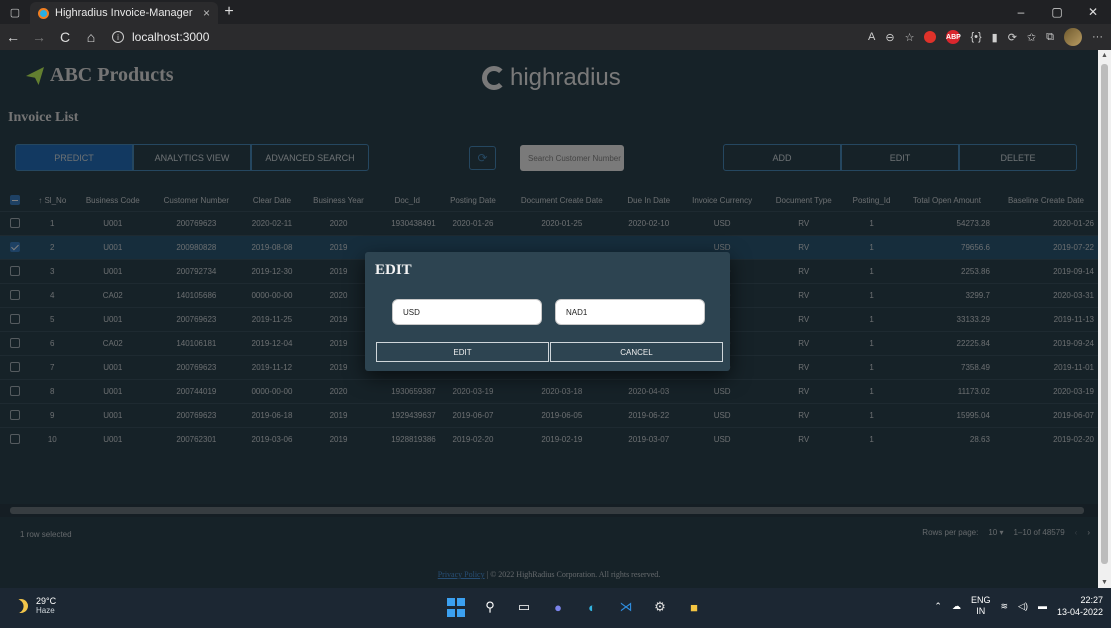 This screenshot has height=628, width=1111. What do you see at coordinates (547, 311) in the screenshot?
I see `edit-dialog: EDIT EDIT CANCEL` at bounding box center [547, 311].